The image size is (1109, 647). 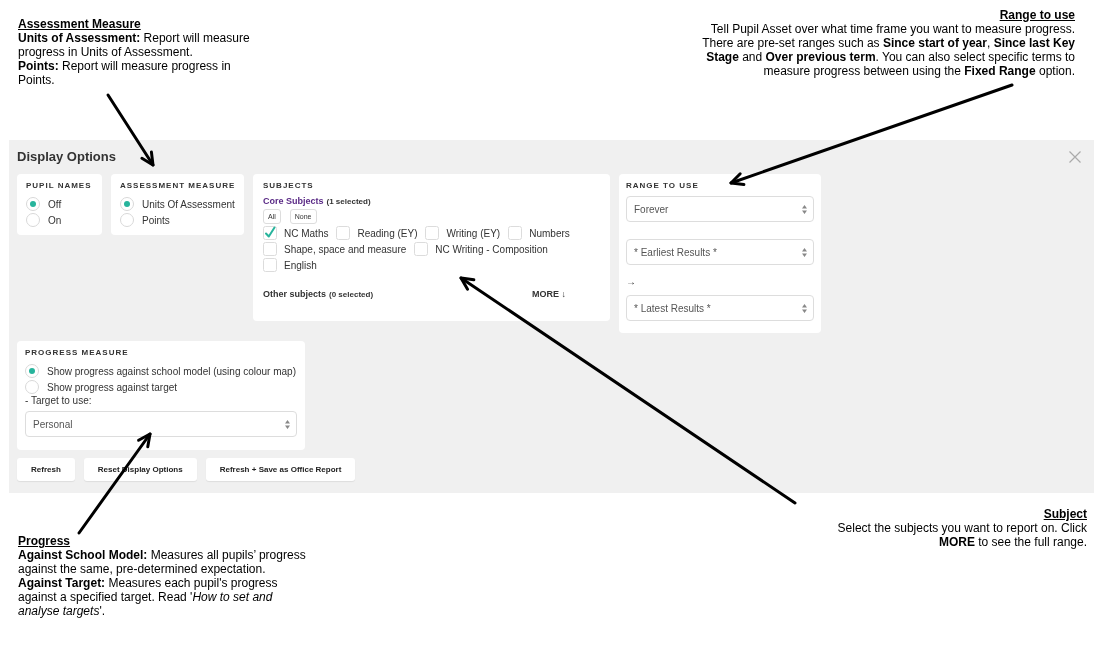 I want to click on option-label: Show progress against target, so click(x=112, y=387).